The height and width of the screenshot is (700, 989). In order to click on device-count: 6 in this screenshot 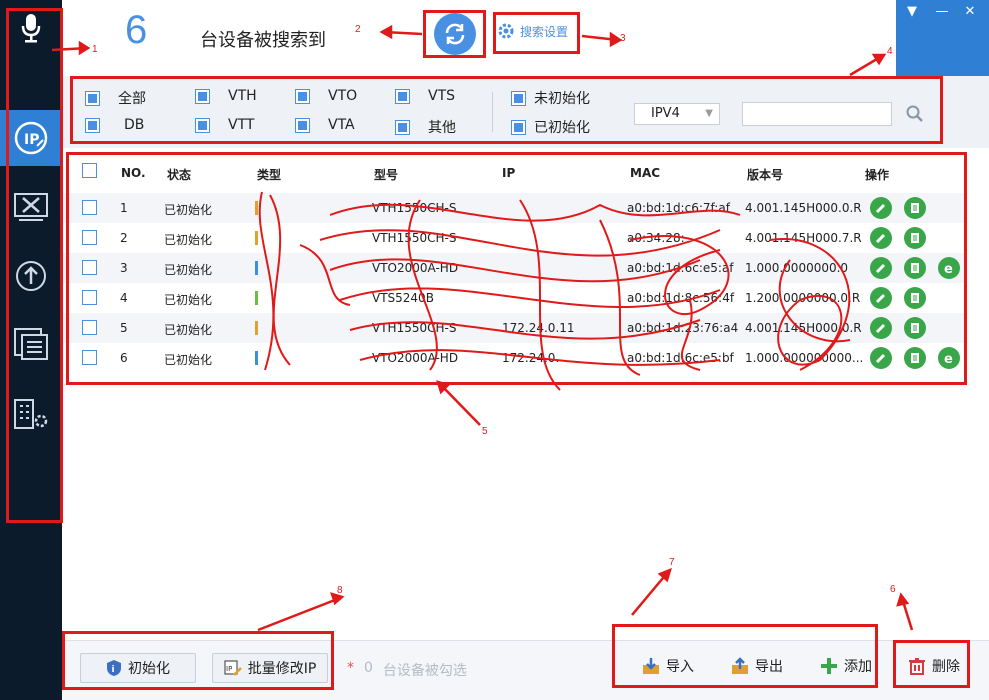, I will do `click(136, 30)`.